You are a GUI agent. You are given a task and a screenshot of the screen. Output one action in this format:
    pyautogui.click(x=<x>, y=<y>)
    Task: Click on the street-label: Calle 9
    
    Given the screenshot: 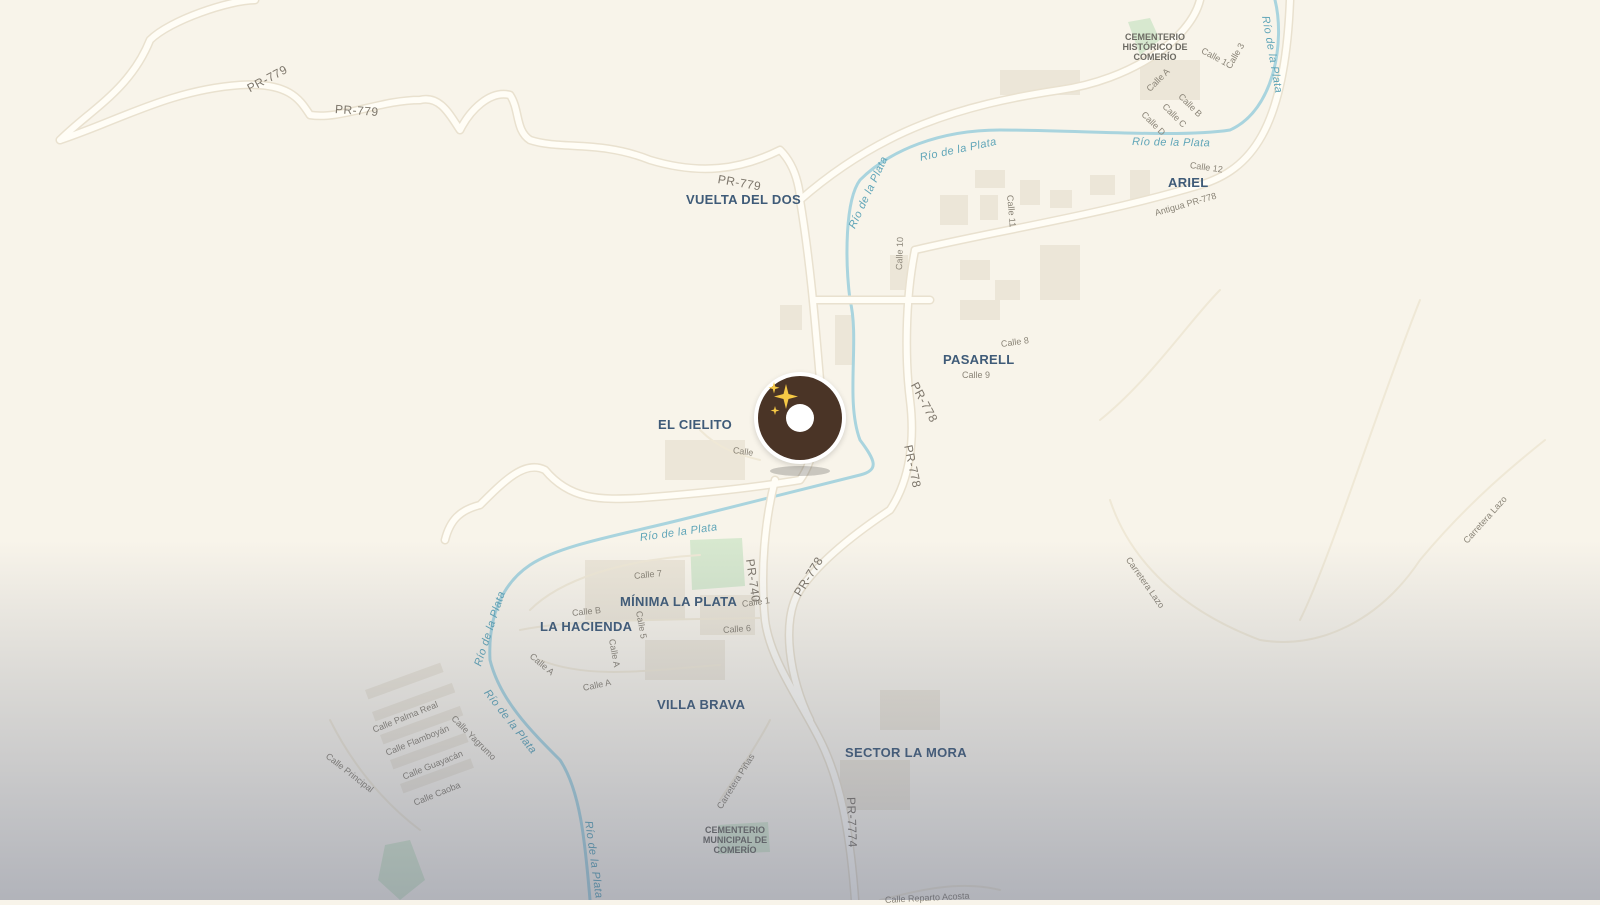 What is the action you would take?
    pyautogui.click(x=976, y=375)
    